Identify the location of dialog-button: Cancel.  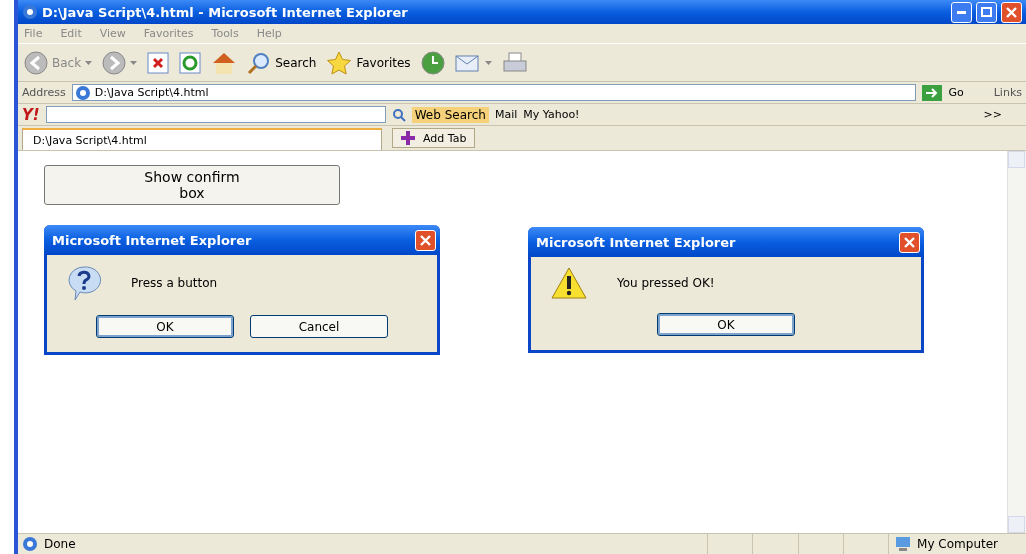
(319, 326).